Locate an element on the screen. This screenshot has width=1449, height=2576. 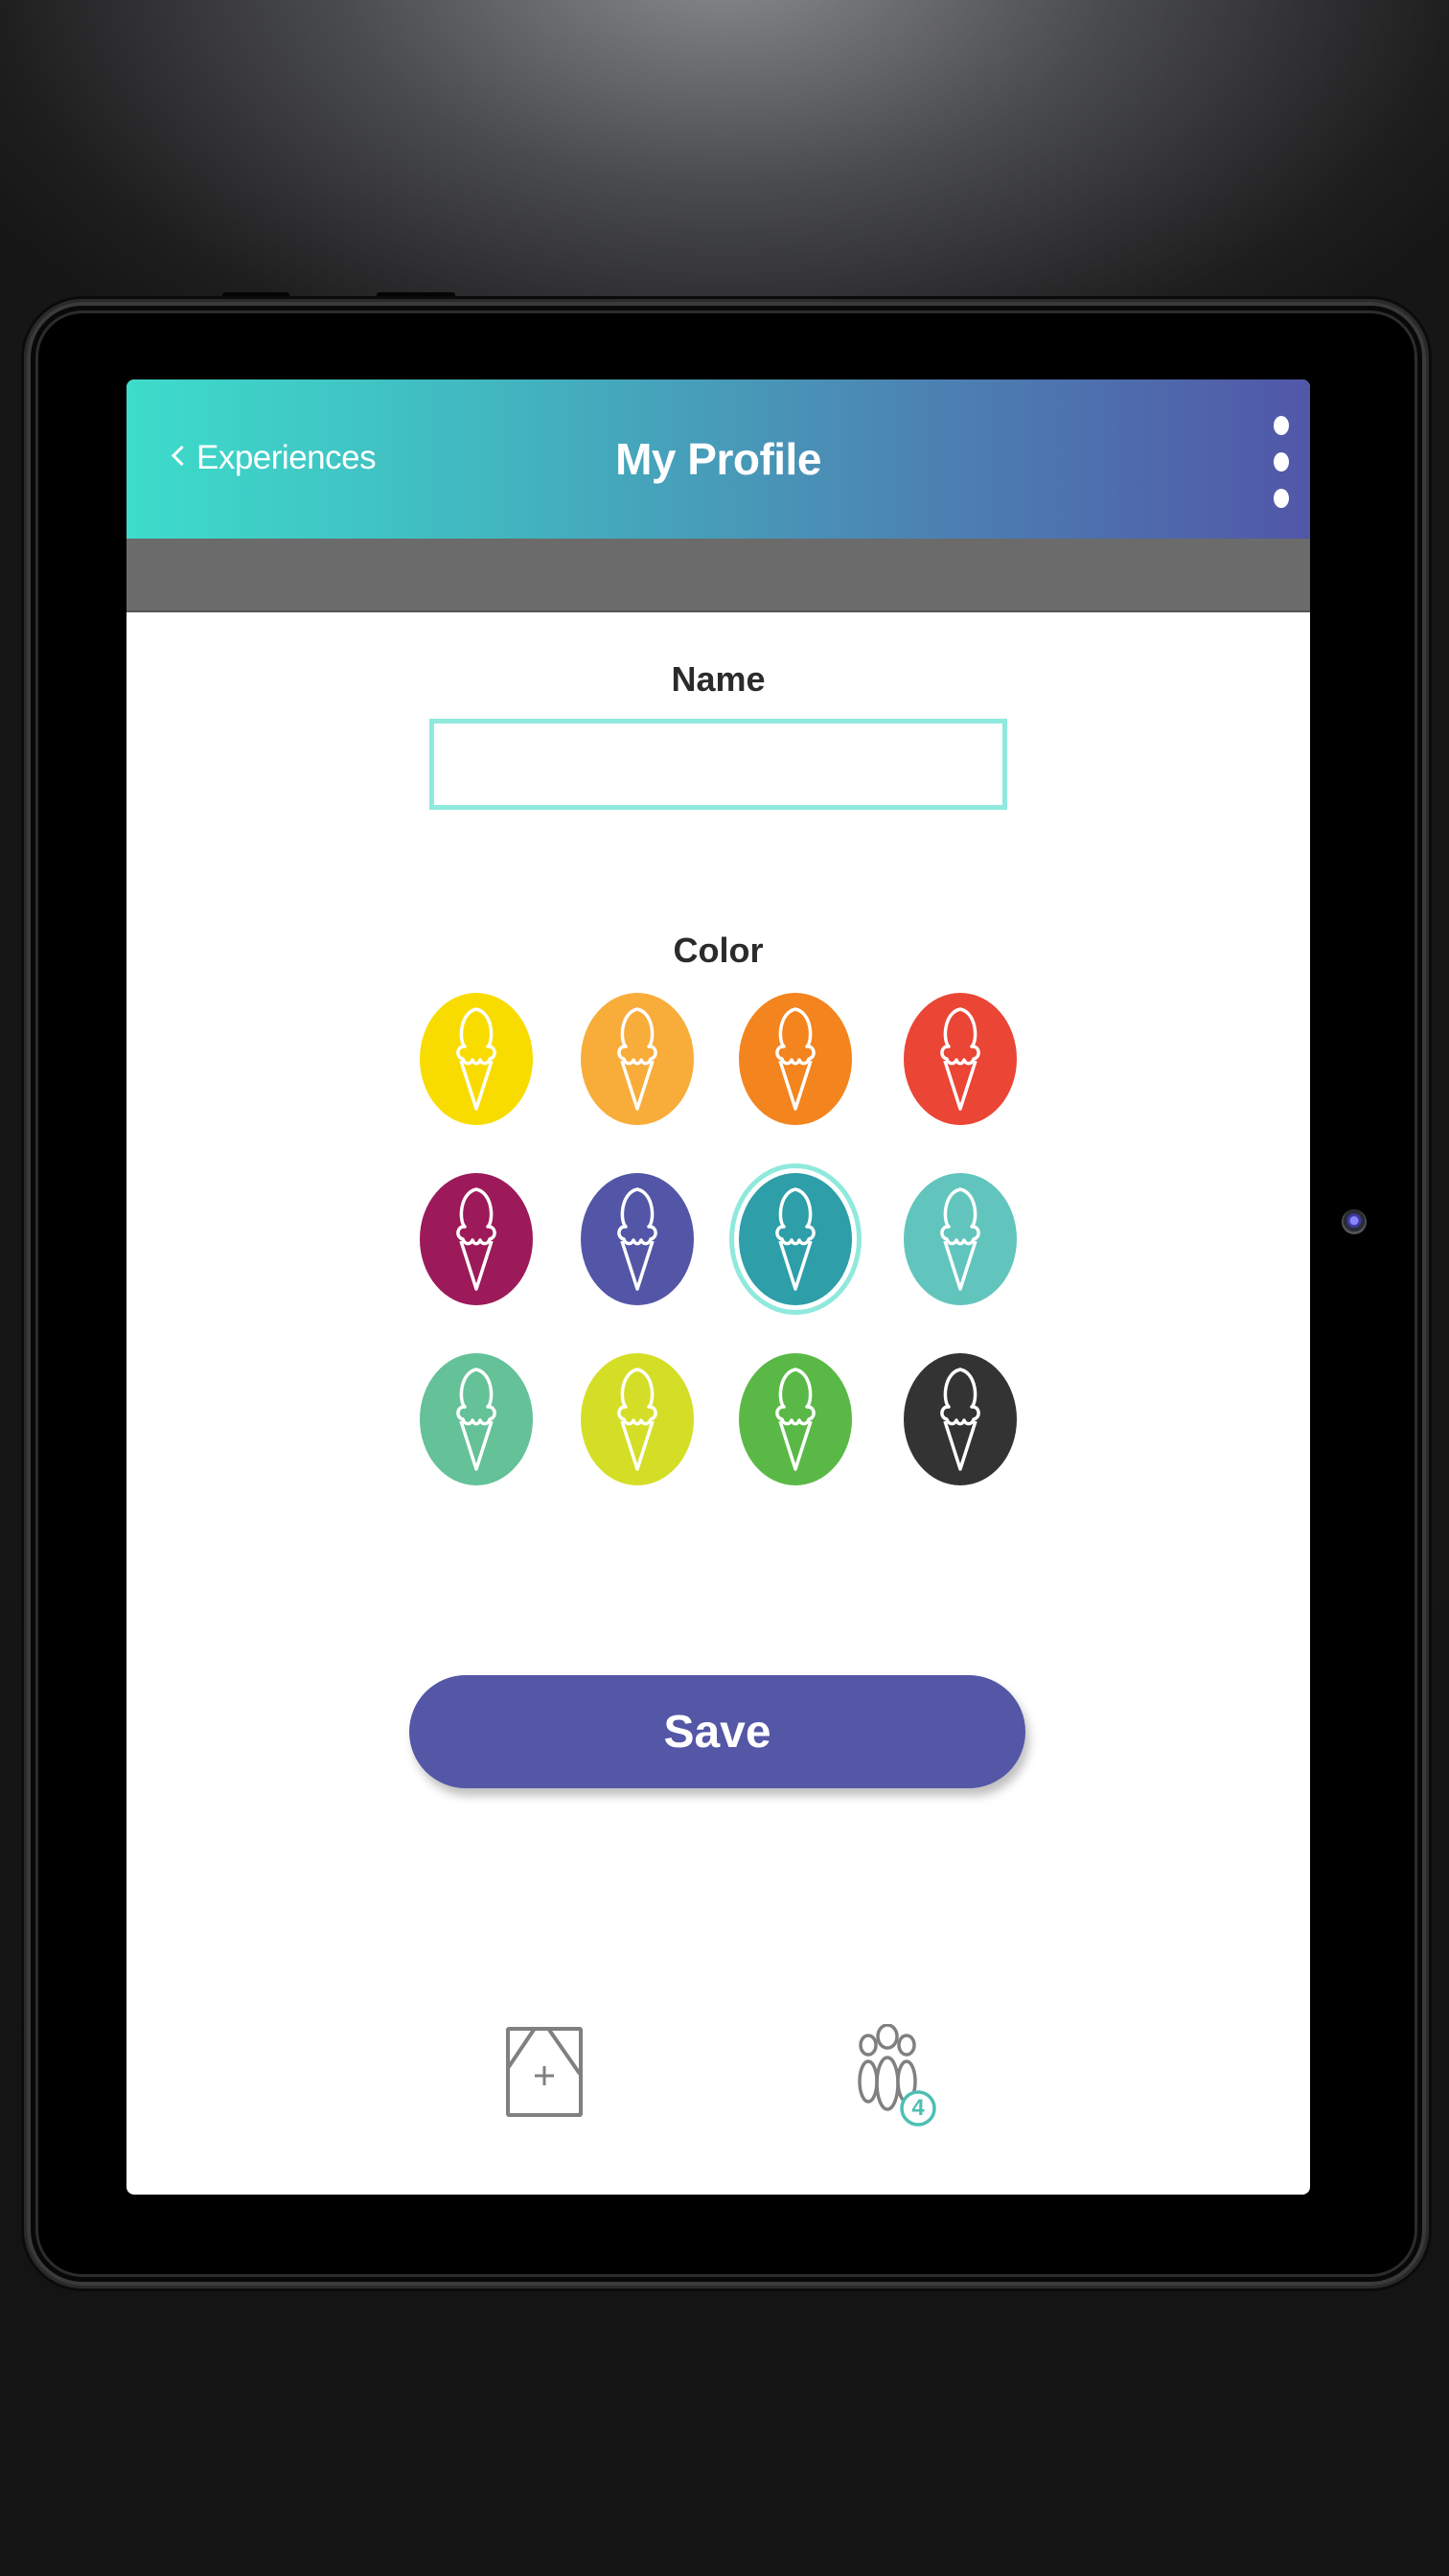
color-swatch-yellow is located at coordinates (476, 1059).